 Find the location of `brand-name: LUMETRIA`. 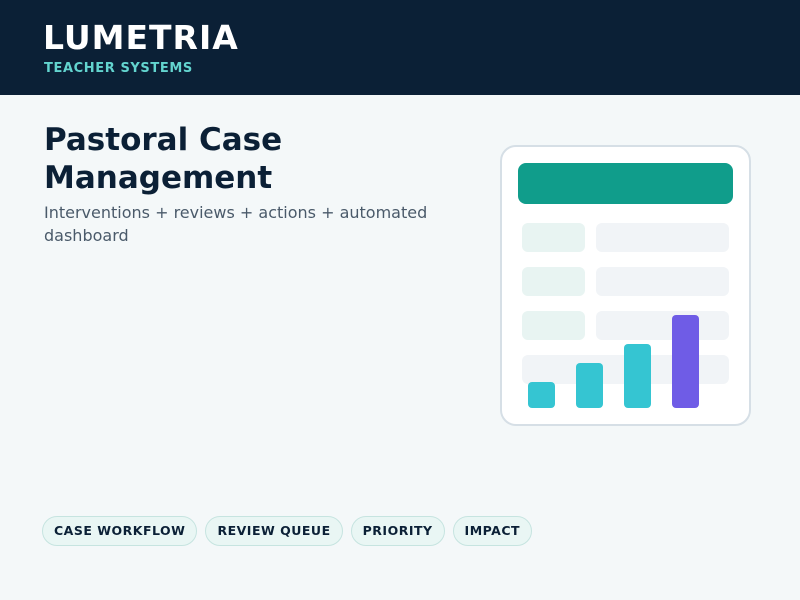

brand-name: LUMETRIA is located at coordinates (141, 37).